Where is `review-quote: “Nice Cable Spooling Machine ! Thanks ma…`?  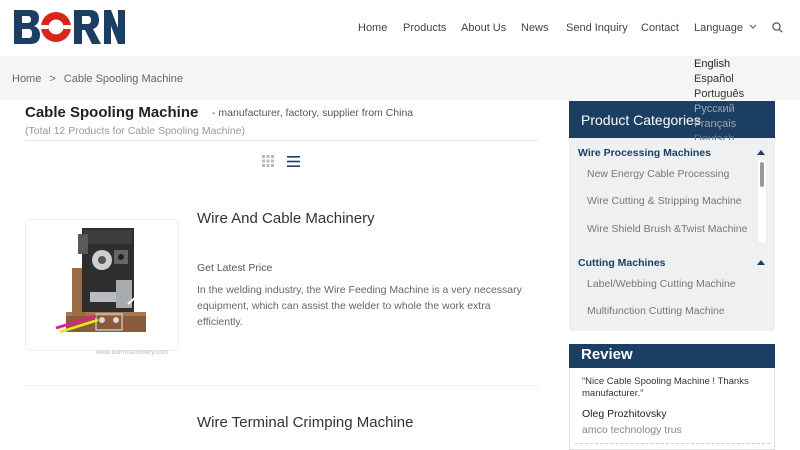
review-quote: “Nice Cable Spooling Machine ! Thanks ma… is located at coordinates (665, 387).